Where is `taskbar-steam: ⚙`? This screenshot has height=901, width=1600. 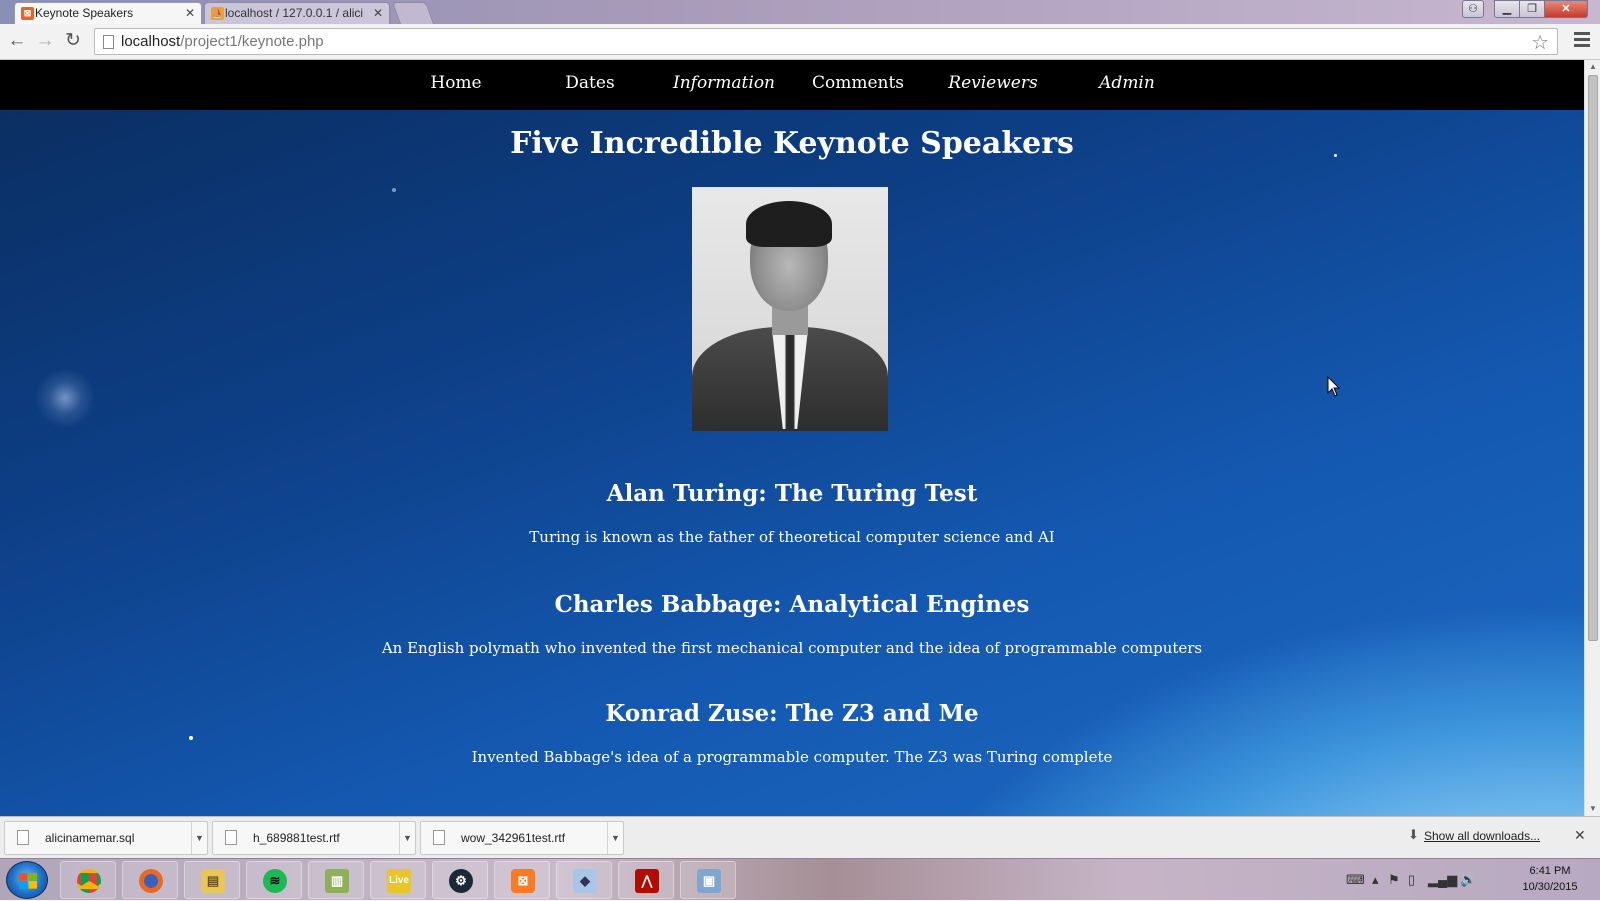
taskbar-steam: ⚙ is located at coordinates (460, 880).